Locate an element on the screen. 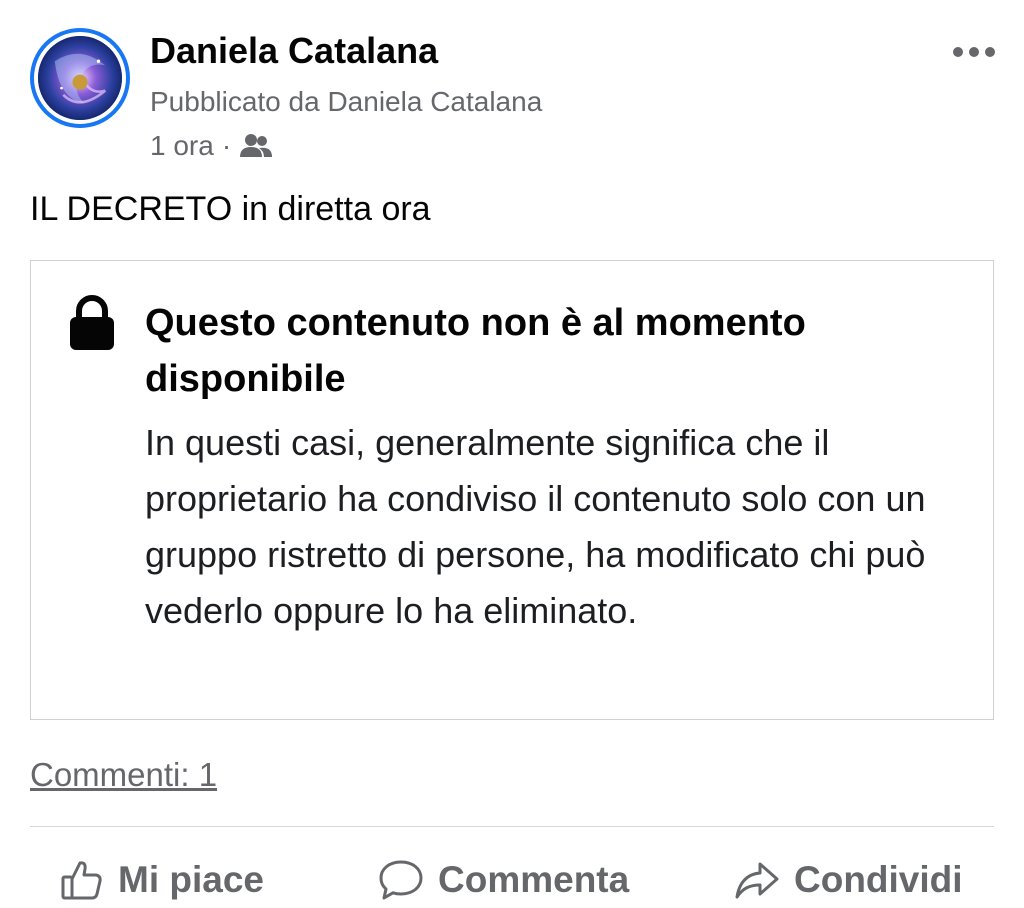 Image resolution: width=1024 pixels, height=908 pixels. more-options-button is located at coordinates (974, 52).